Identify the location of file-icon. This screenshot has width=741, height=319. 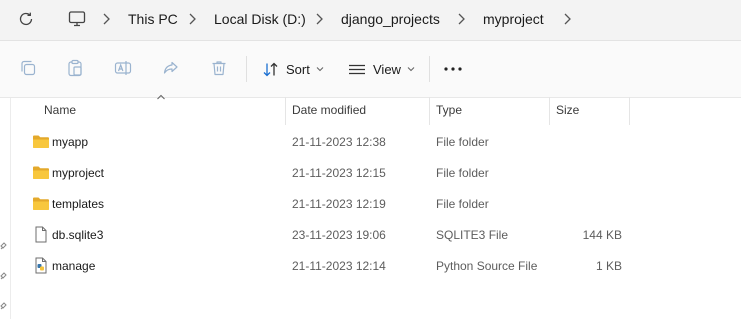
(41, 234).